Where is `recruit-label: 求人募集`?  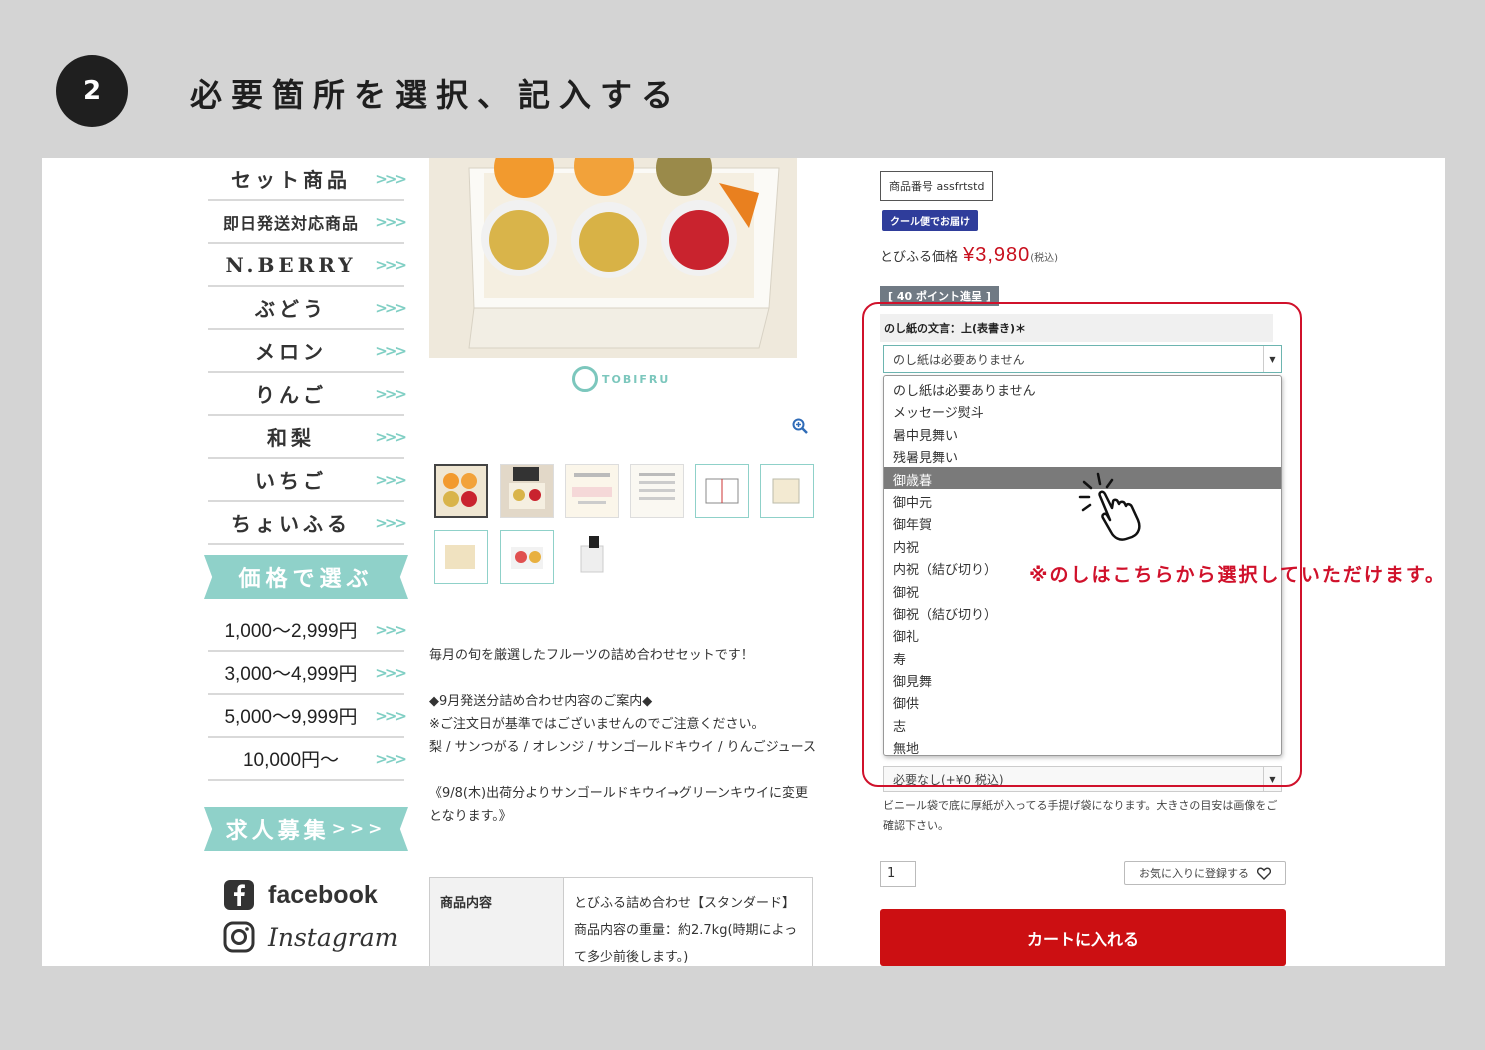
recruit-label: 求人募集 is located at coordinates (277, 831).